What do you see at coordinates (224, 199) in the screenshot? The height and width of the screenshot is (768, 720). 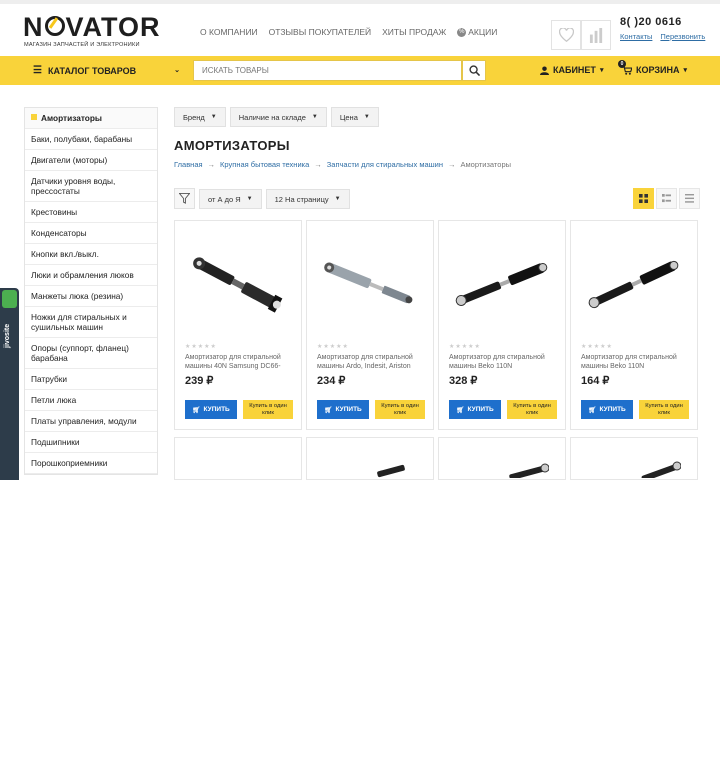 I see `sort-label: от А до Я` at bounding box center [224, 199].